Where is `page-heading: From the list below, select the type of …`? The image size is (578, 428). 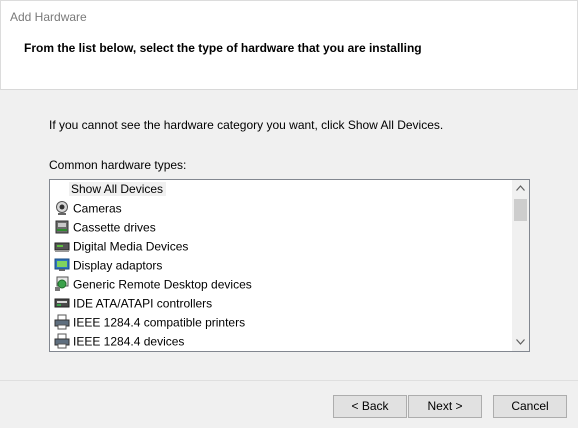
page-heading: From the list below, select the type of … is located at coordinates (223, 48).